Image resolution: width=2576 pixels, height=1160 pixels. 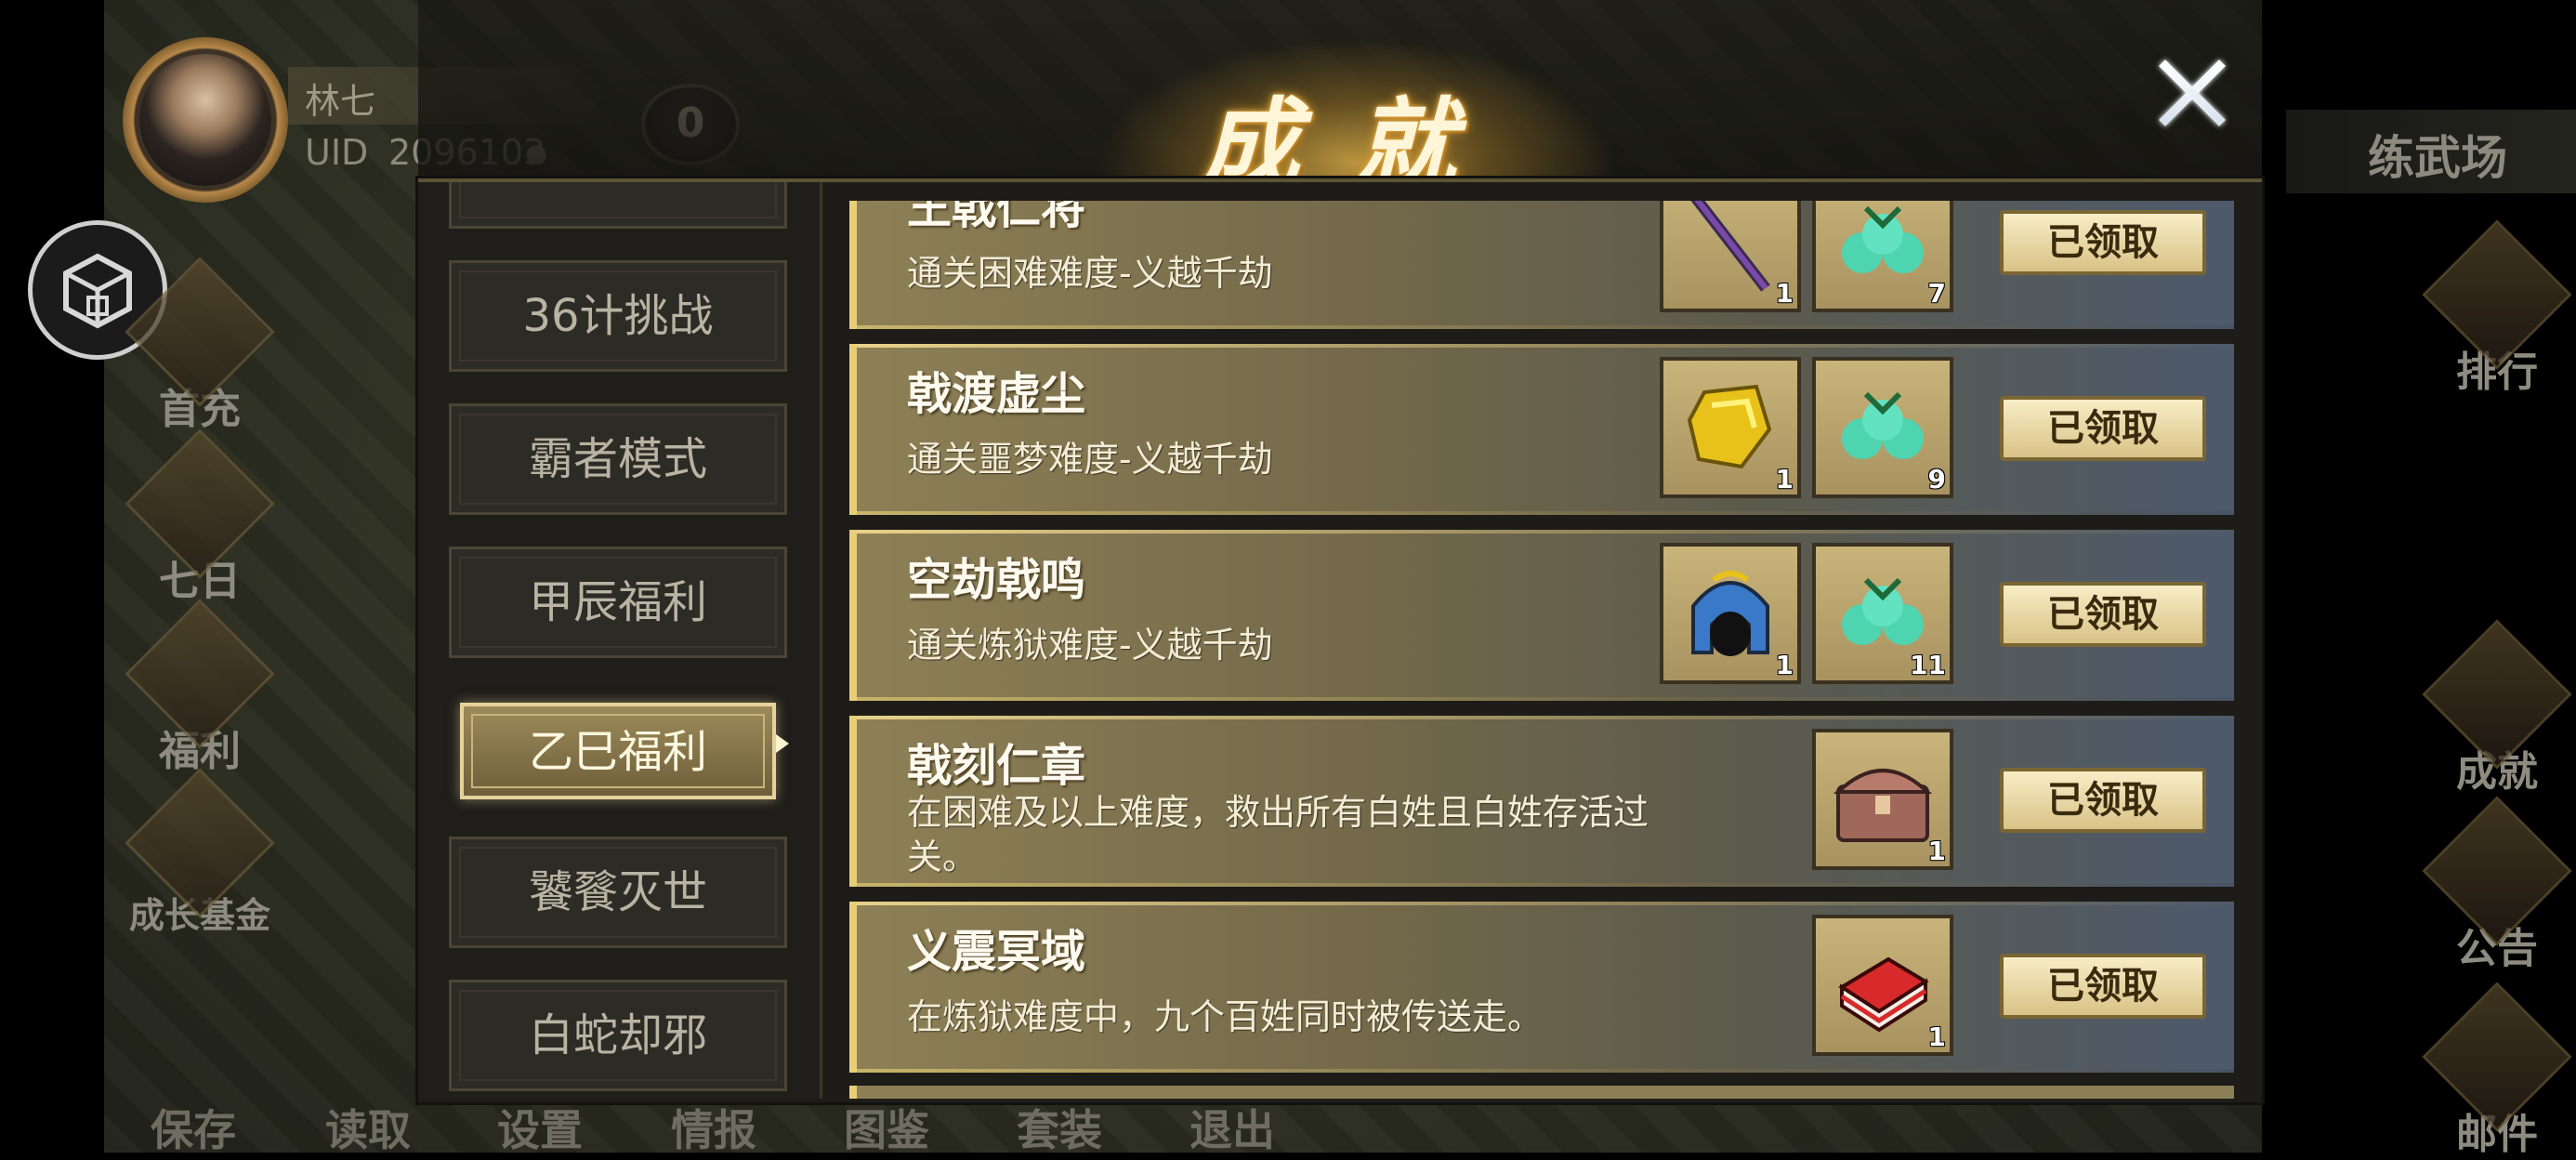 I want to click on seven-day-button: 七日, so click(x=200, y=517).